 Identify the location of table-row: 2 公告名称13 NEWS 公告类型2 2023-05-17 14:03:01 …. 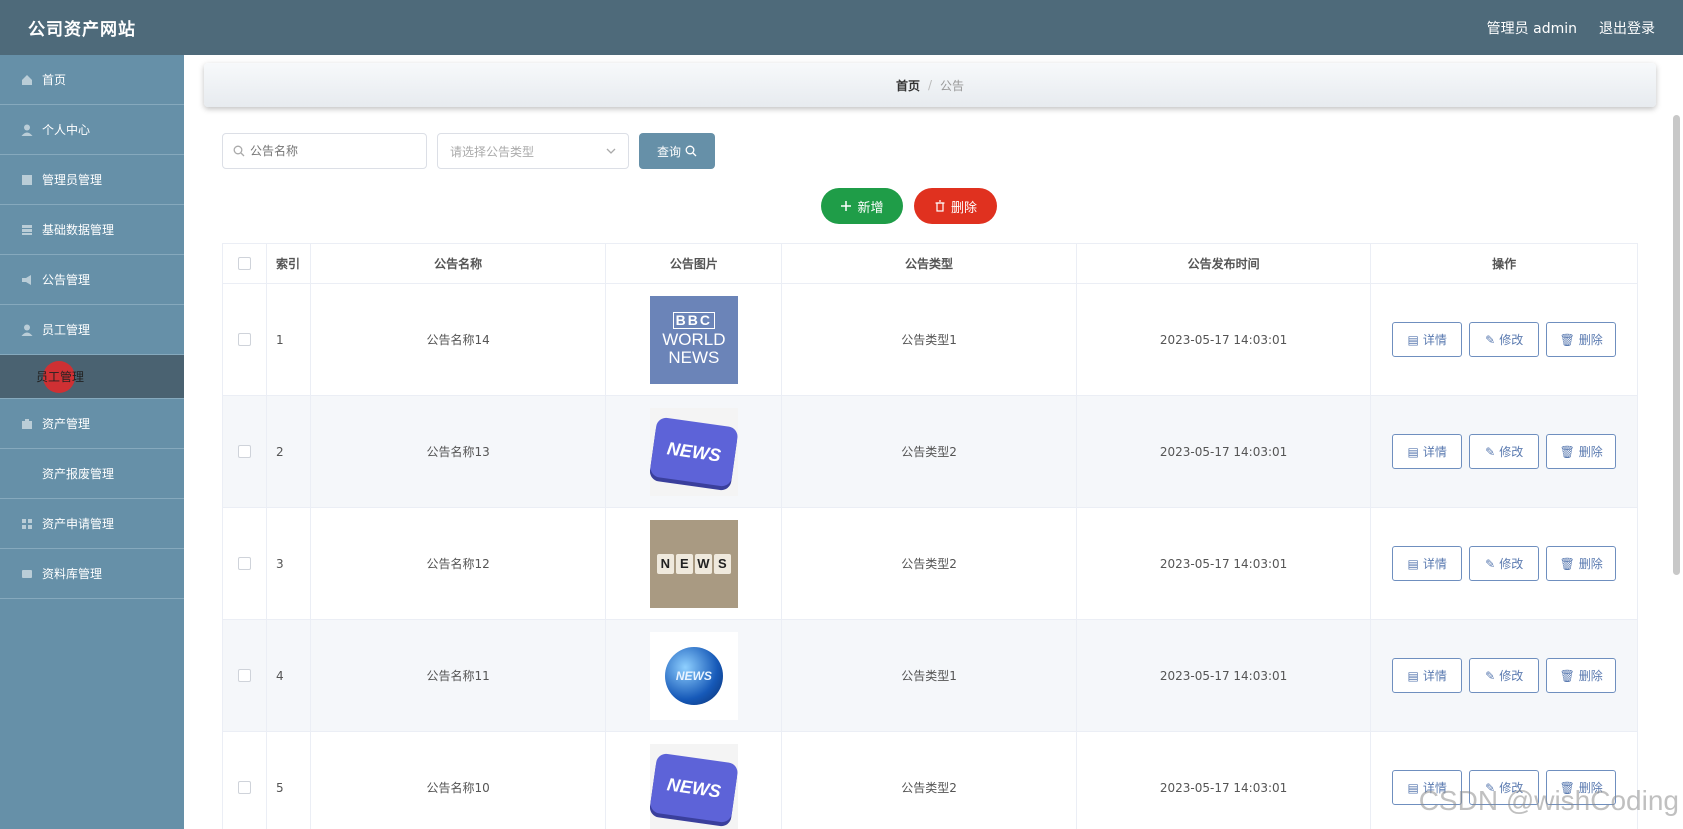
(930, 451).